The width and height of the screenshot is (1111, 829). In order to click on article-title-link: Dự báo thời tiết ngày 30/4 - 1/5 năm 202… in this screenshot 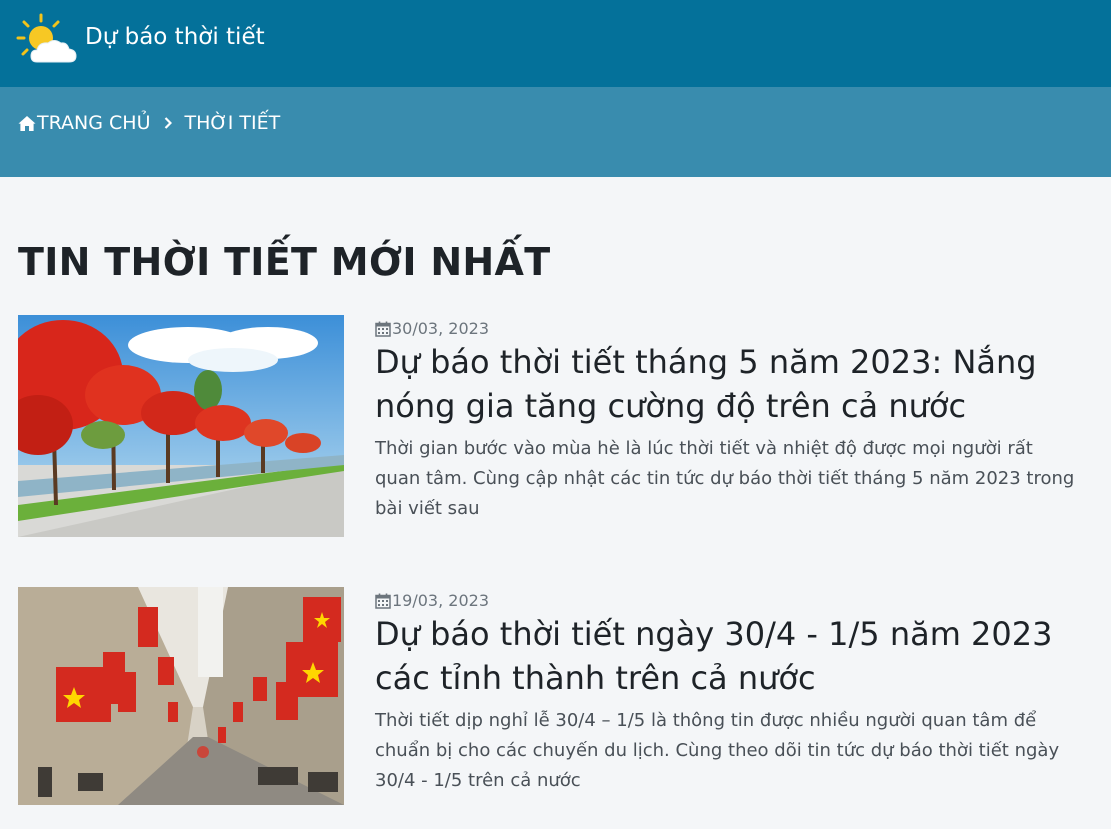, I will do `click(725, 656)`.